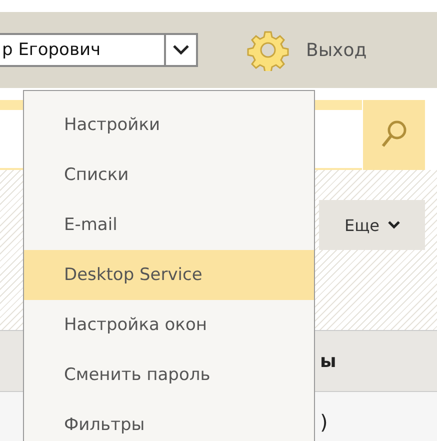 This screenshot has width=437, height=441. Describe the element at coordinates (372, 225) in the screenshot. I see `more-button: Еще` at that location.